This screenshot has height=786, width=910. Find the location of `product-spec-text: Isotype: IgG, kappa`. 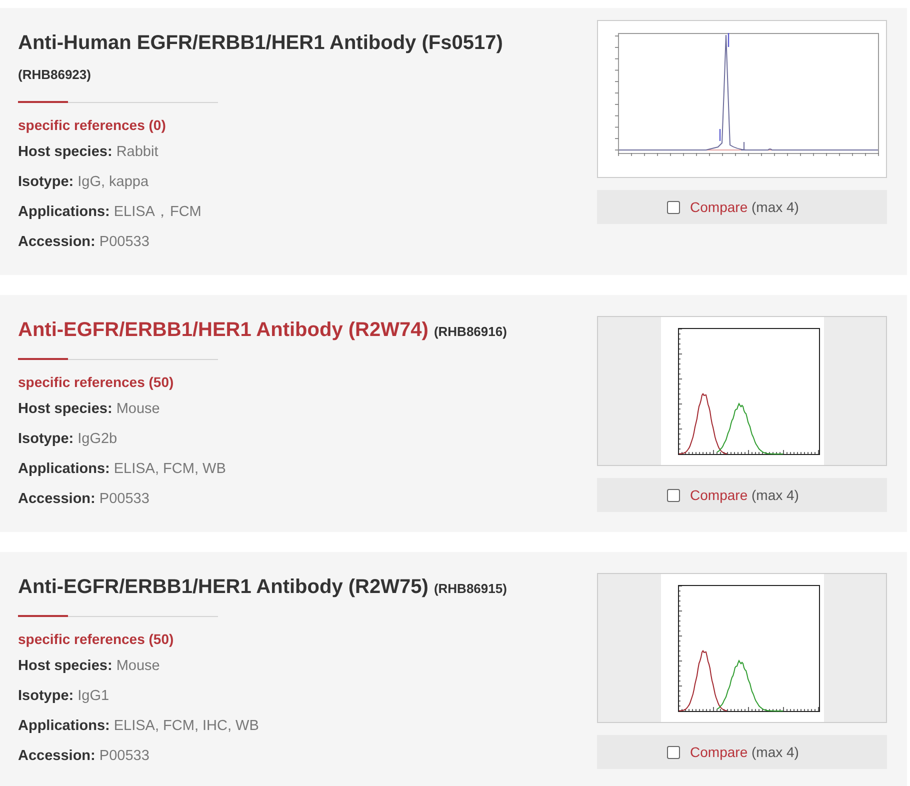

product-spec-text: Isotype: IgG, kappa is located at coordinates (84, 182).